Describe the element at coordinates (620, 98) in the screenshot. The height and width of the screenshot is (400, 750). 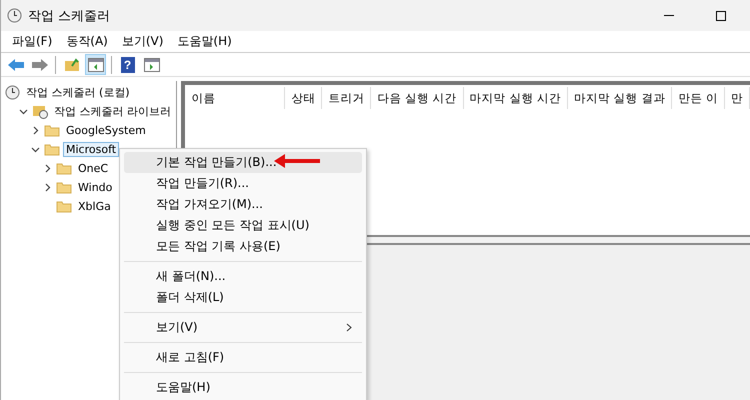
I see `column-header: 마지막 실행 결과` at that location.